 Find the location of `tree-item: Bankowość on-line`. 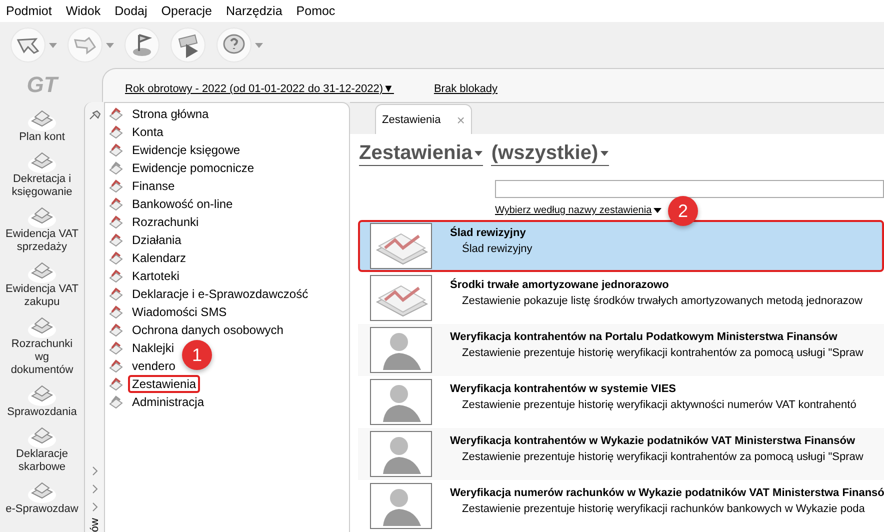

tree-item: Bankowość on-line is located at coordinates (182, 204).